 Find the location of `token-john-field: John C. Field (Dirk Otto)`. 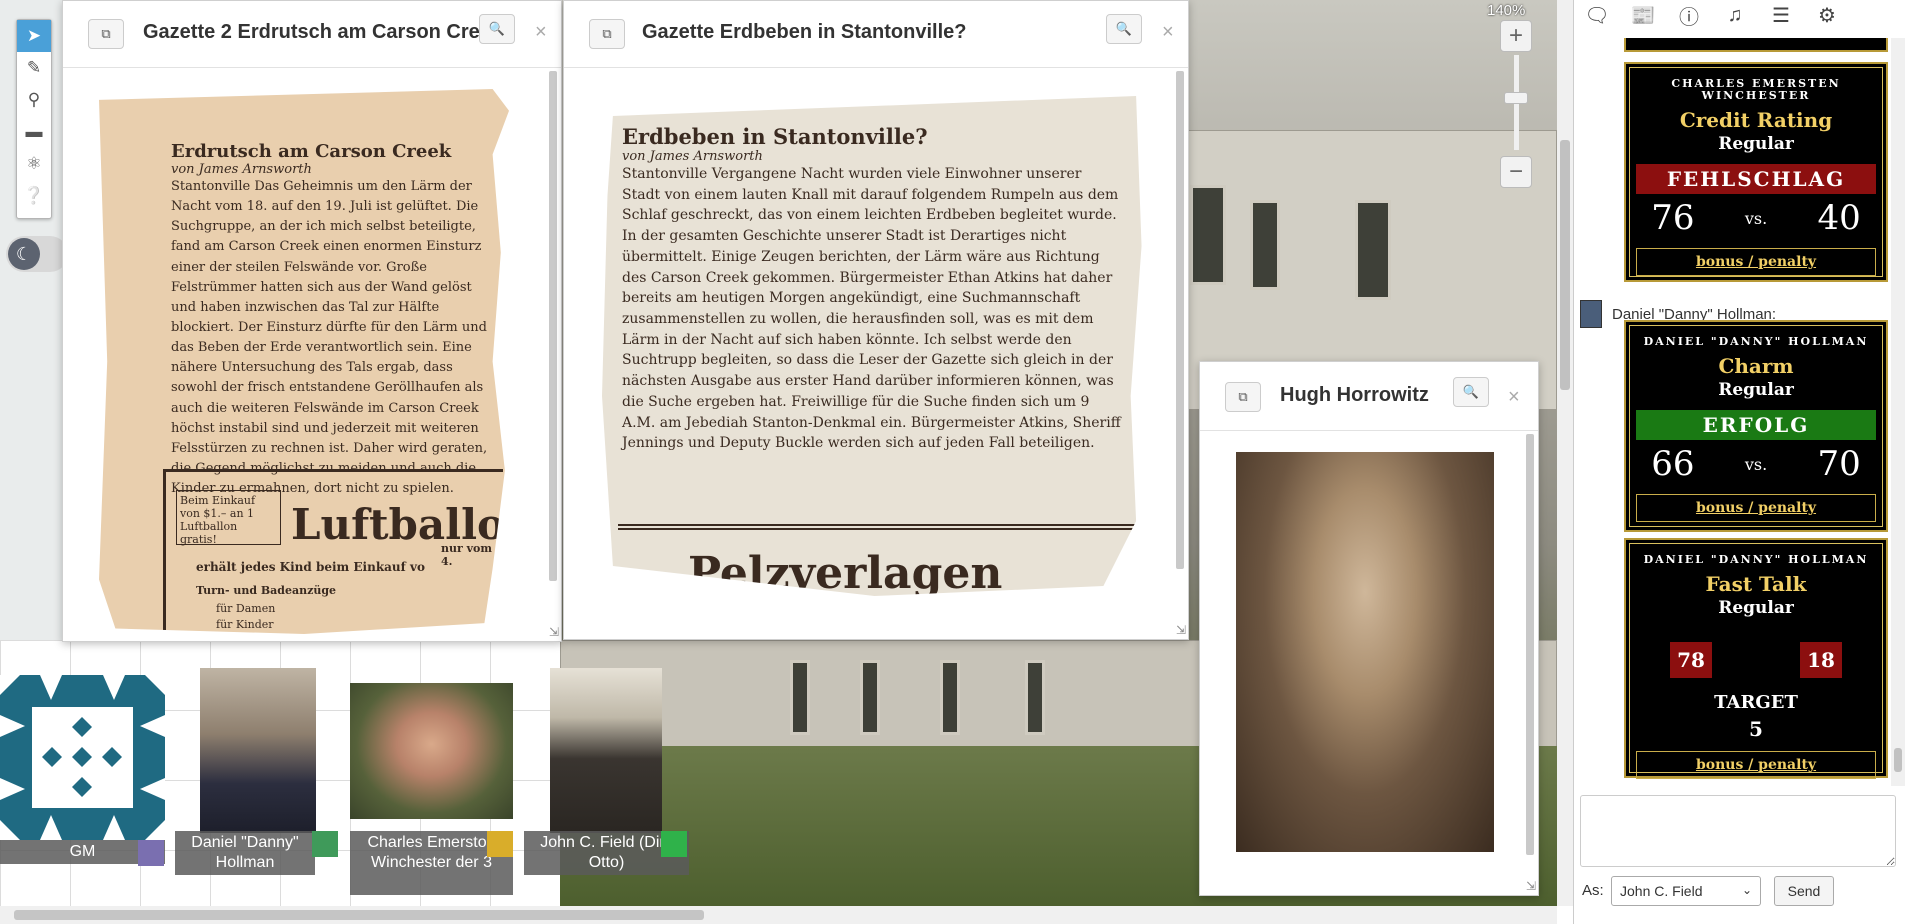

token-john-field: John C. Field (Dirk Otto) is located at coordinates (606, 773).